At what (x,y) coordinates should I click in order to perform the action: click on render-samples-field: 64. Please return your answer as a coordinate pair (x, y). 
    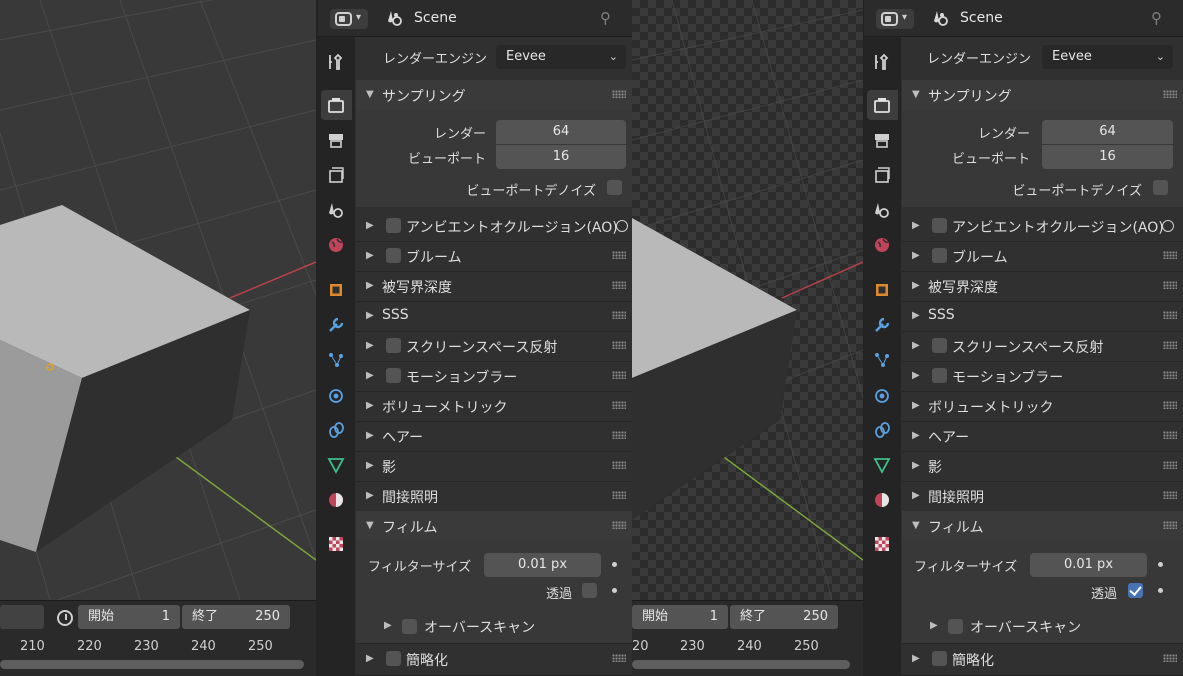
    Looking at the image, I should click on (561, 132).